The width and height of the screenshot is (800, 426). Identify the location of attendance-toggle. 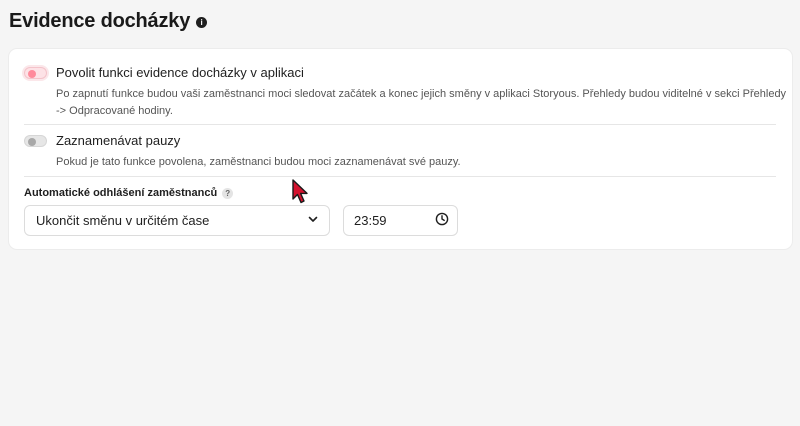
(35, 73).